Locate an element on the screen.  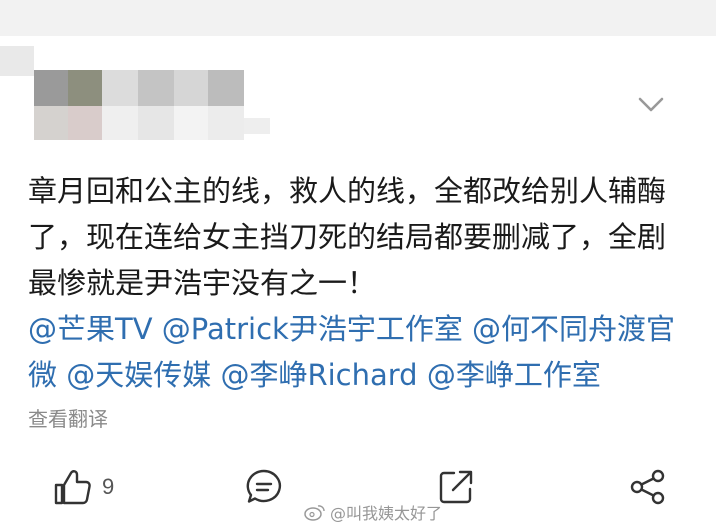
like-button: 9 is located at coordinates (83, 487).